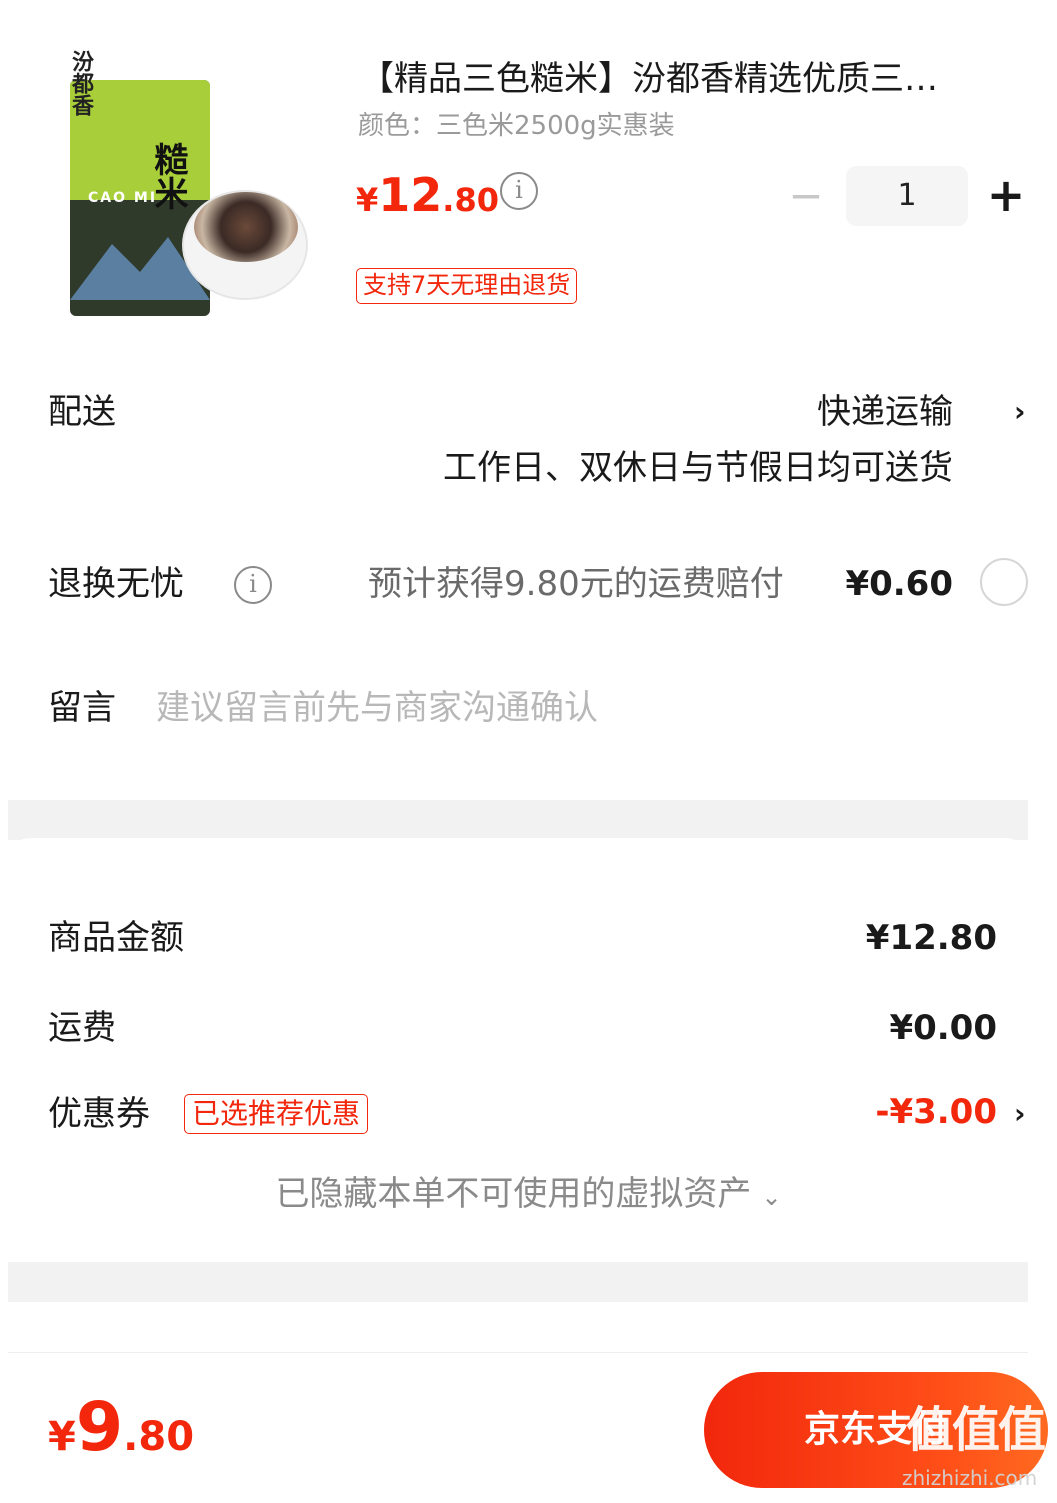  Describe the element at coordinates (246, 227) in the screenshot. I see `rice-grains-image` at that location.